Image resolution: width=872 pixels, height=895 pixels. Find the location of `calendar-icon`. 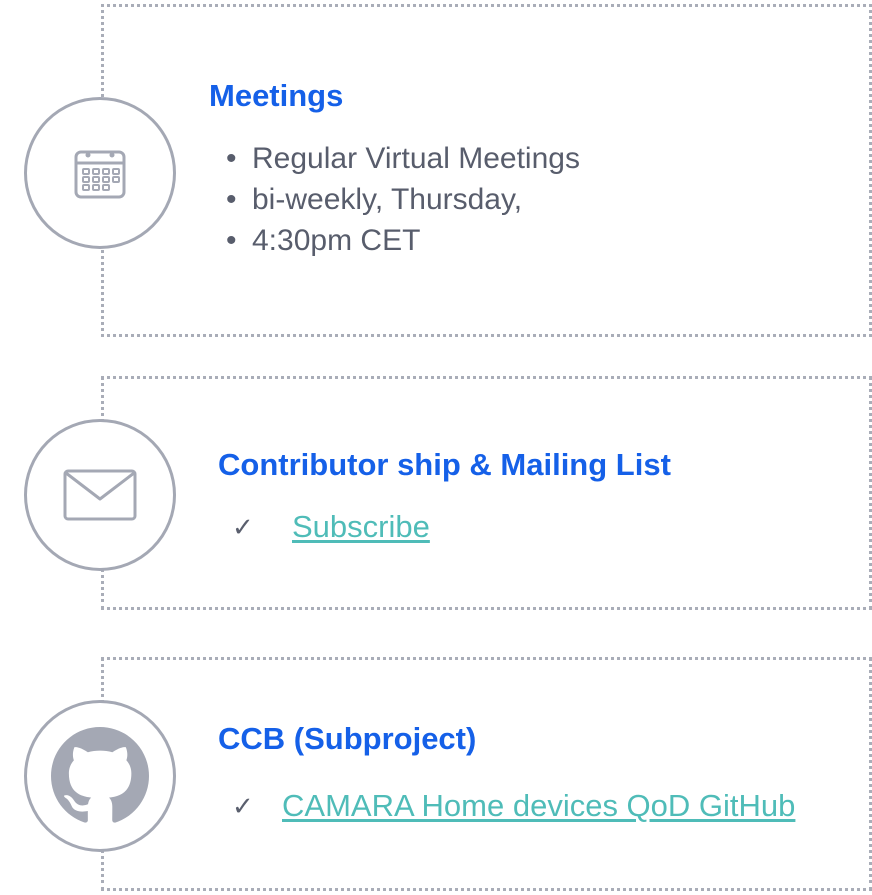

calendar-icon is located at coordinates (100, 174).